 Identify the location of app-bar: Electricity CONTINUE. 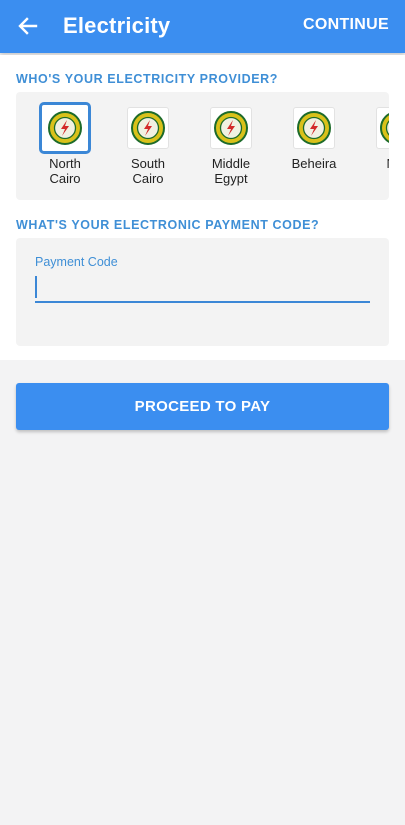
(202, 26).